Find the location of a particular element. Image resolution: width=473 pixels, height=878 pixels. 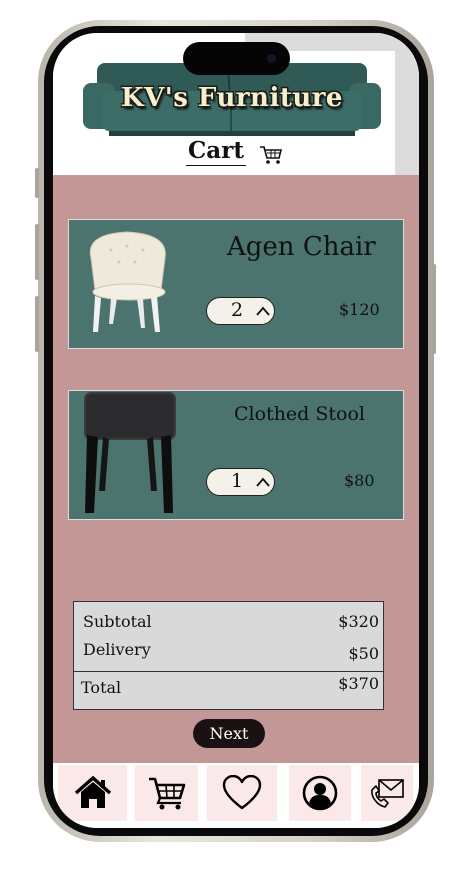

side-button is located at coordinates (37, 183).